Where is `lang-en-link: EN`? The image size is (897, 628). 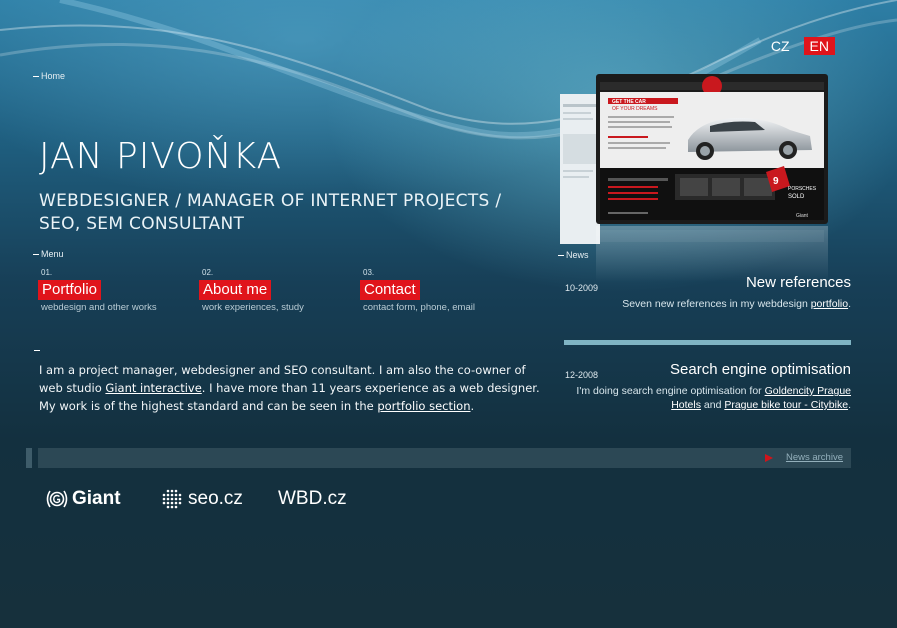
lang-en-link: EN is located at coordinates (819, 46).